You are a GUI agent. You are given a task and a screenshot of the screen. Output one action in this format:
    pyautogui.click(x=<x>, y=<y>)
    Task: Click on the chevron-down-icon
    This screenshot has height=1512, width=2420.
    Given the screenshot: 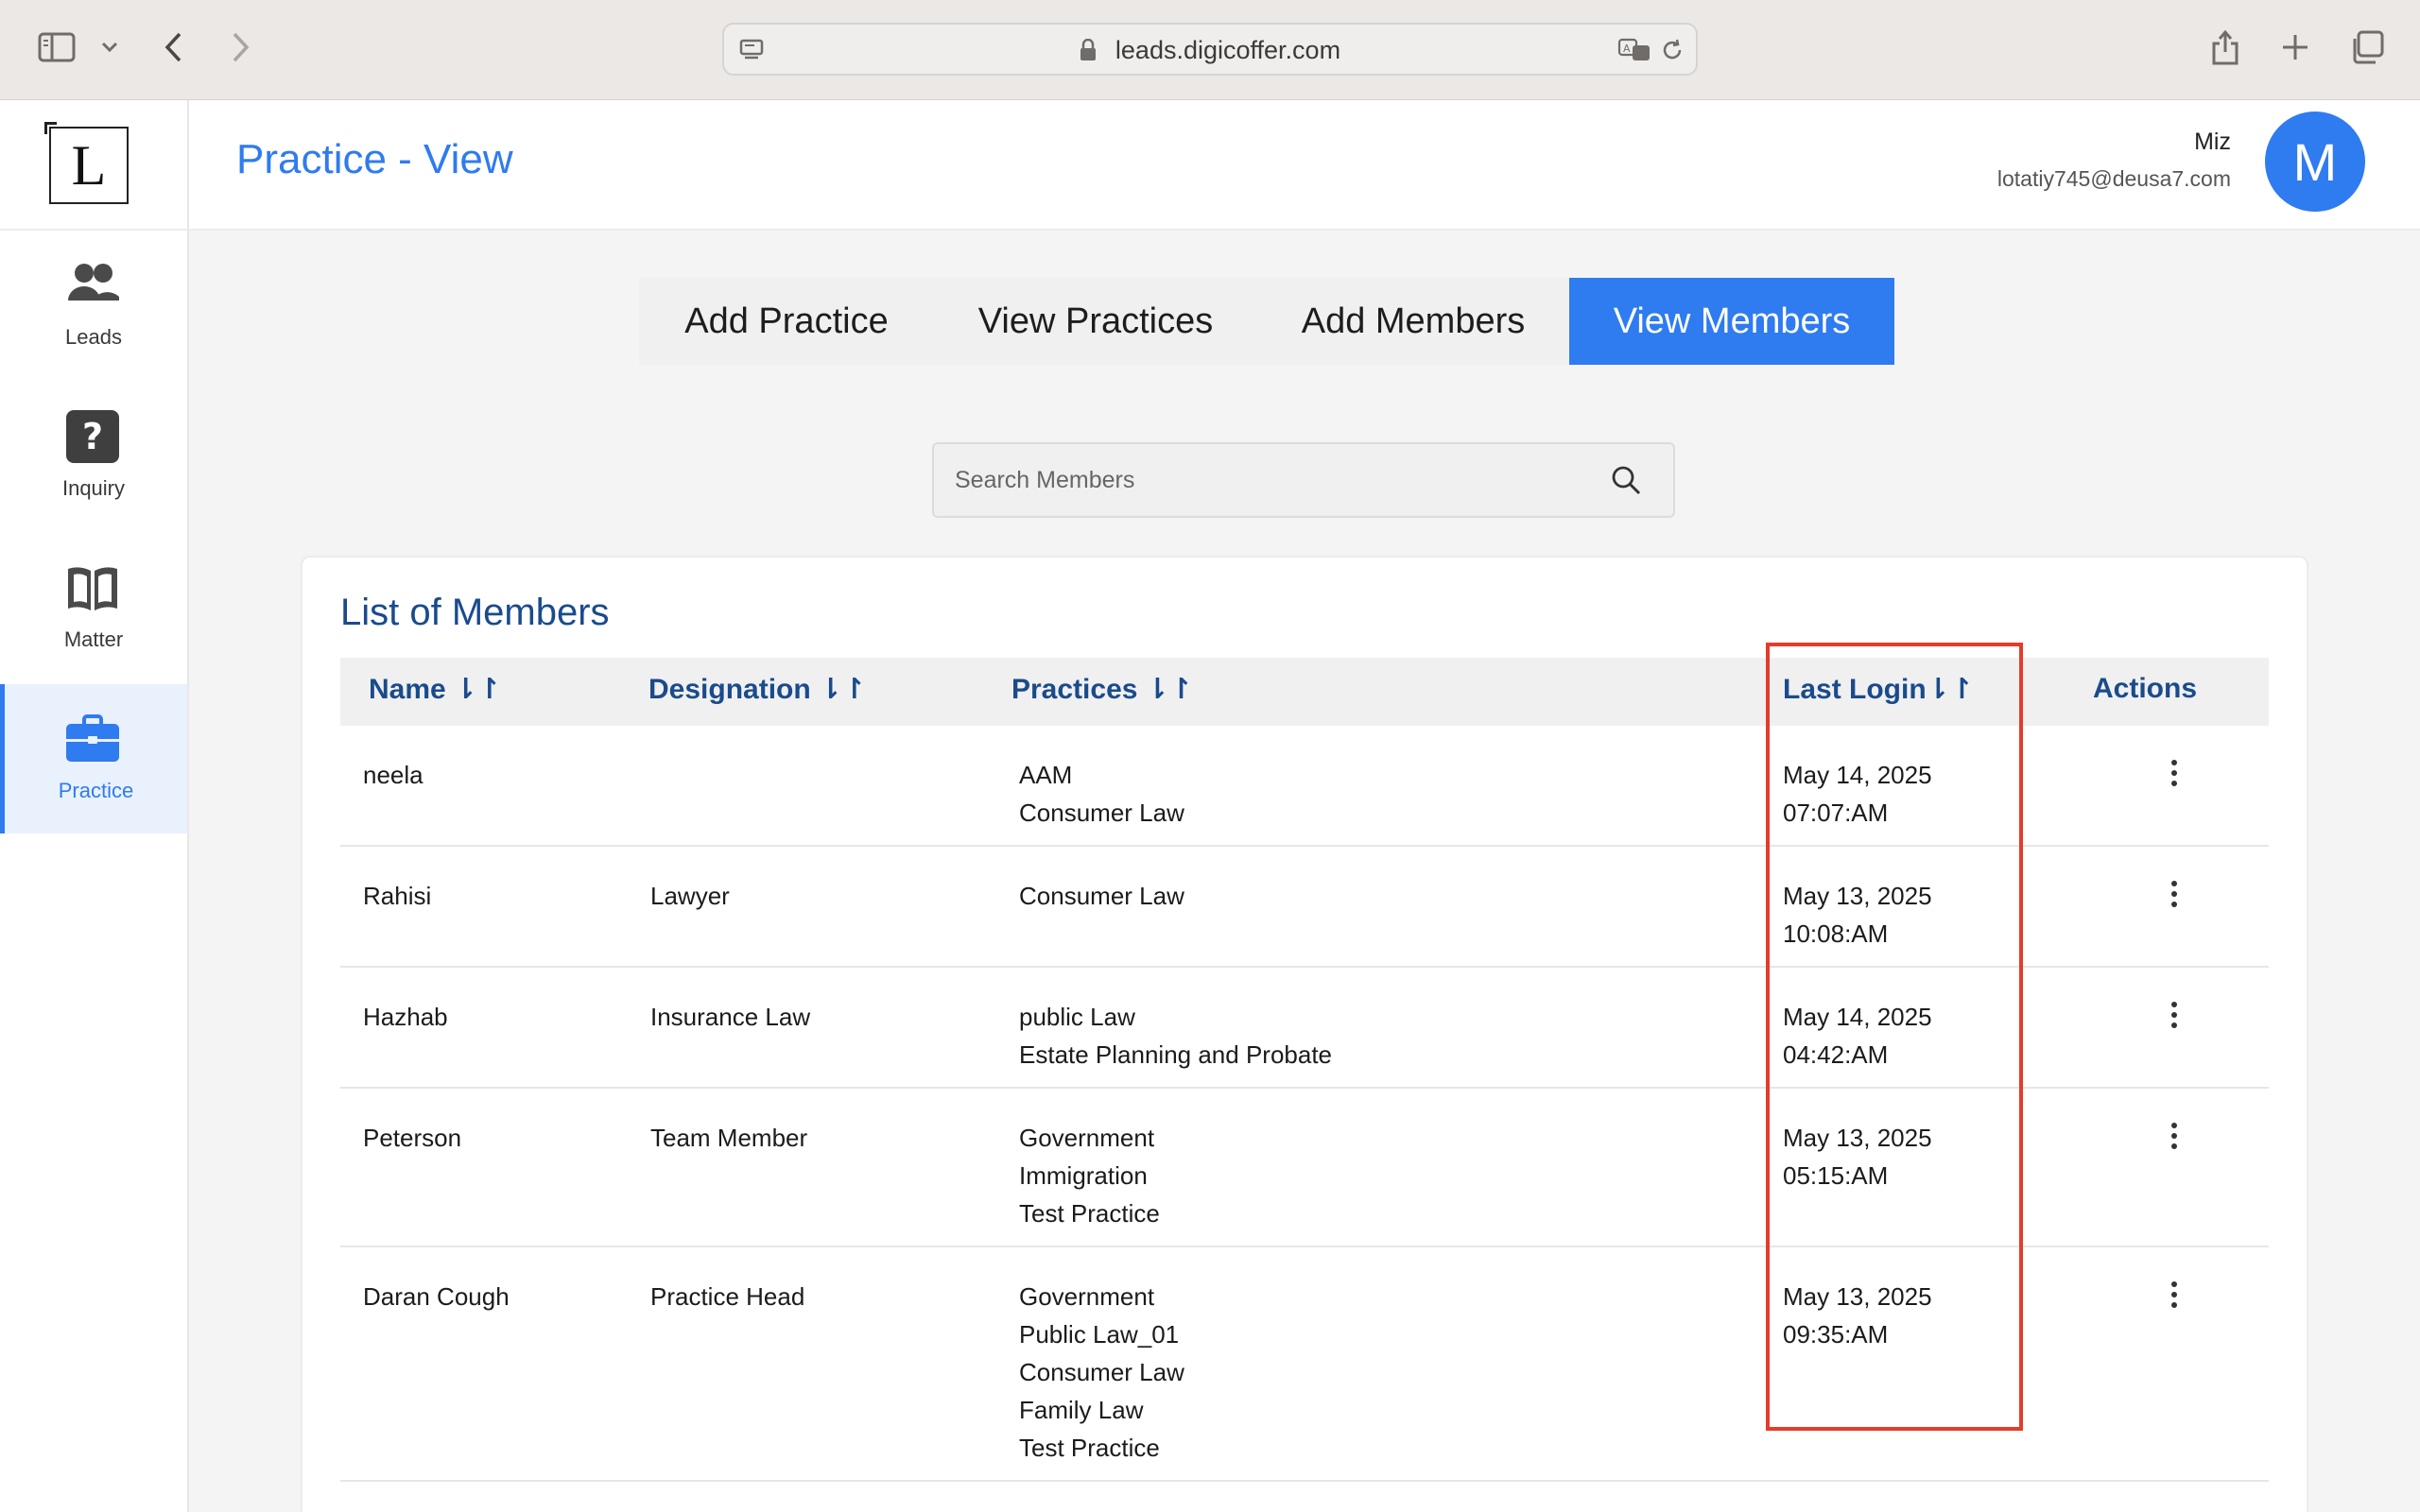 What is the action you would take?
    pyautogui.click(x=109, y=47)
    